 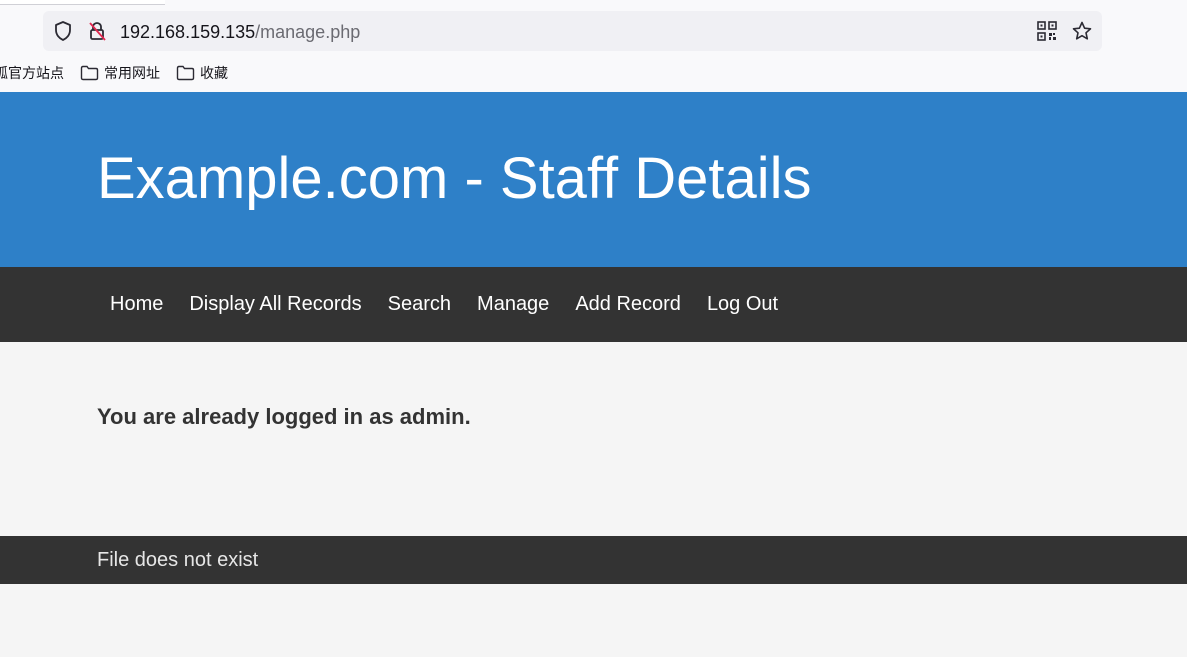 I want to click on bookmark-item: 狐官方站点, so click(x=32, y=73).